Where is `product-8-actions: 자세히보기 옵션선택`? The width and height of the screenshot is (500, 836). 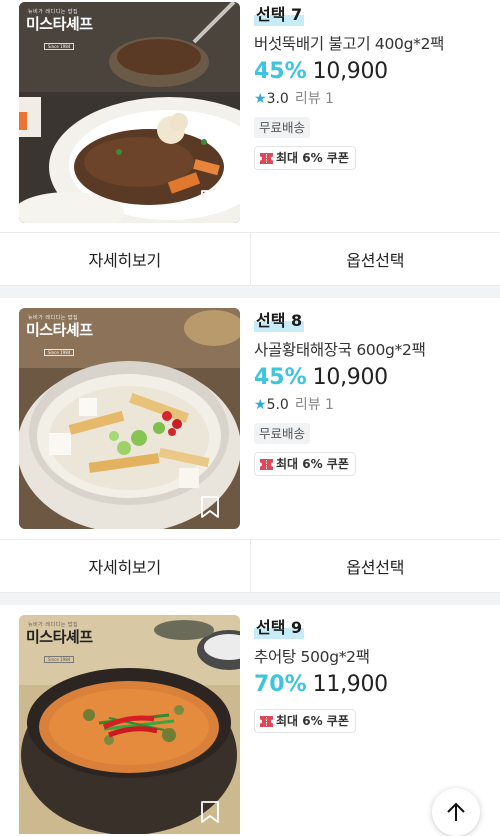 product-8-actions: 자세히보기 옵션선택 is located at coordinates (250, 566).